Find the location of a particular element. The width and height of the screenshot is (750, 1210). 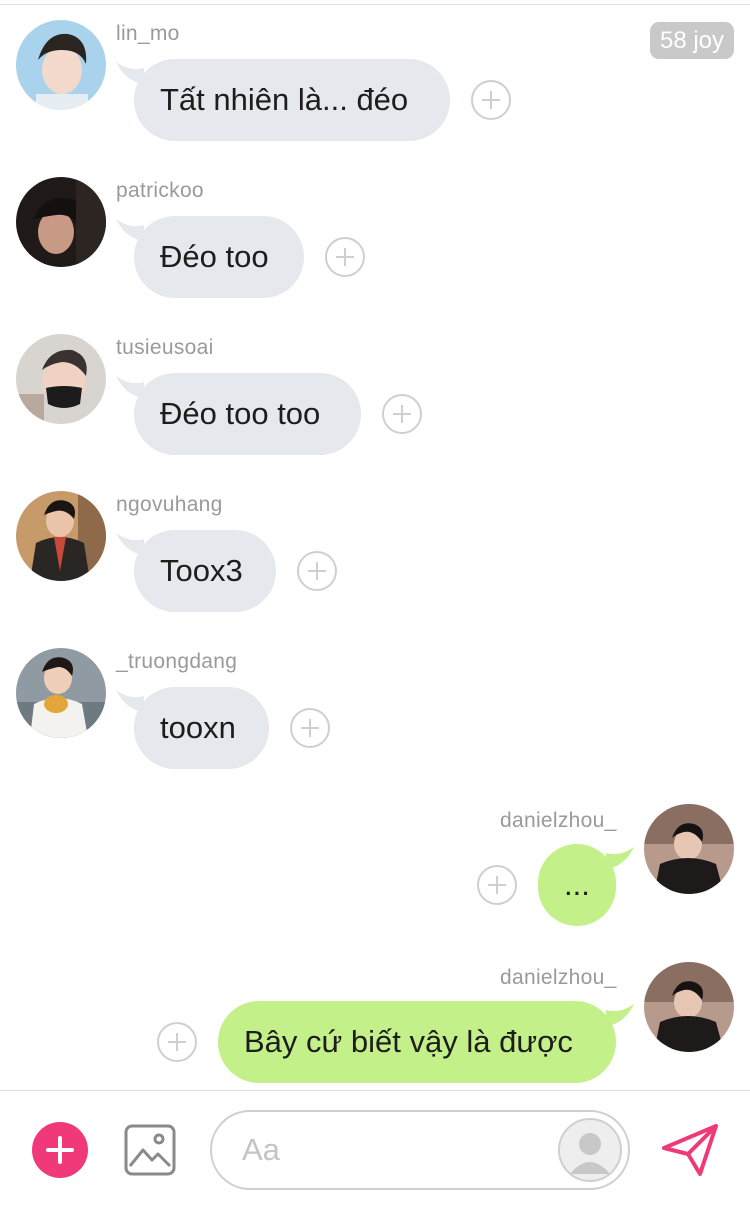

message-bubble: Tất nhiên là... đéo is located at coordinates (292, 100).